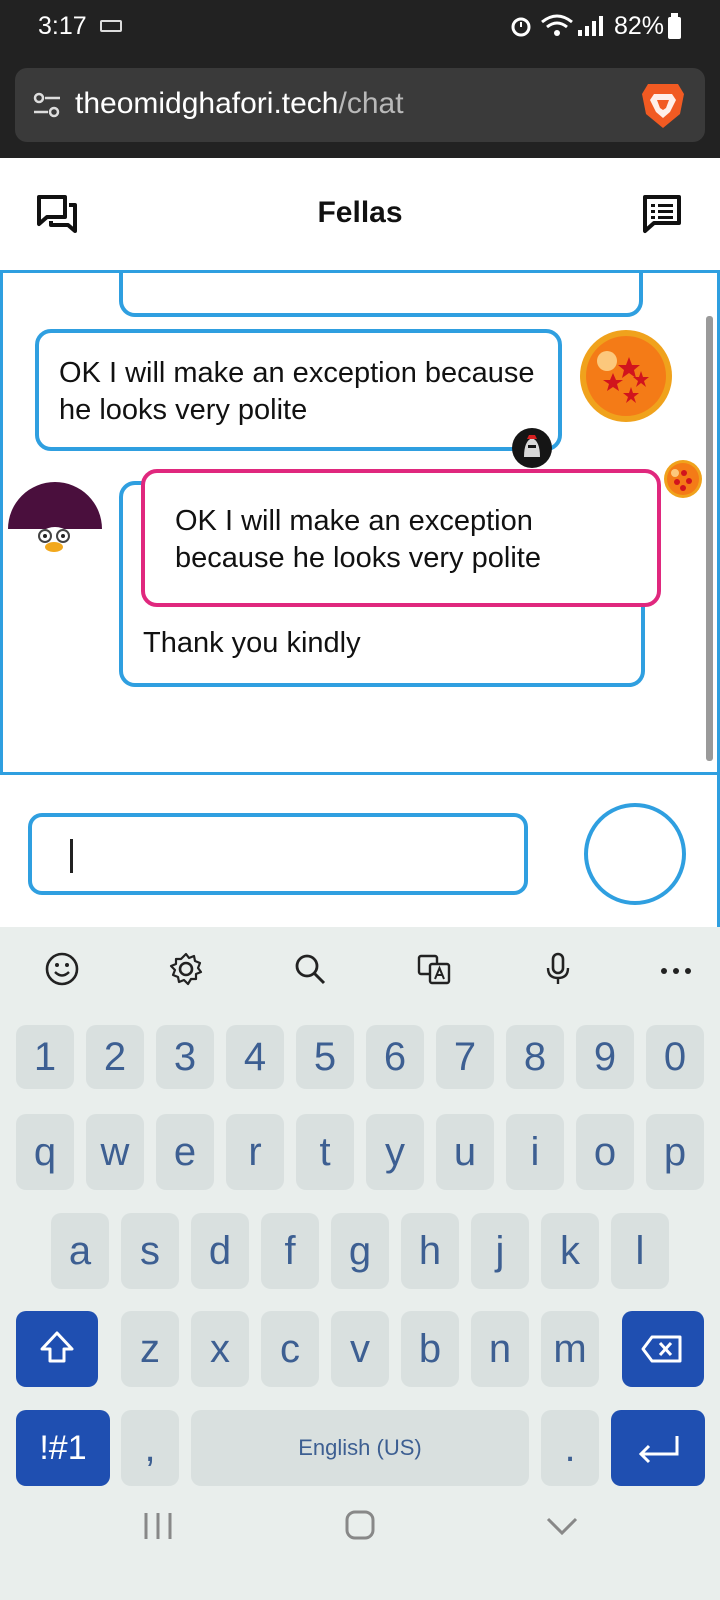  Describe the element at coordinates (185, 1057) in the screenshot. I see `key-3: 3` at that location.